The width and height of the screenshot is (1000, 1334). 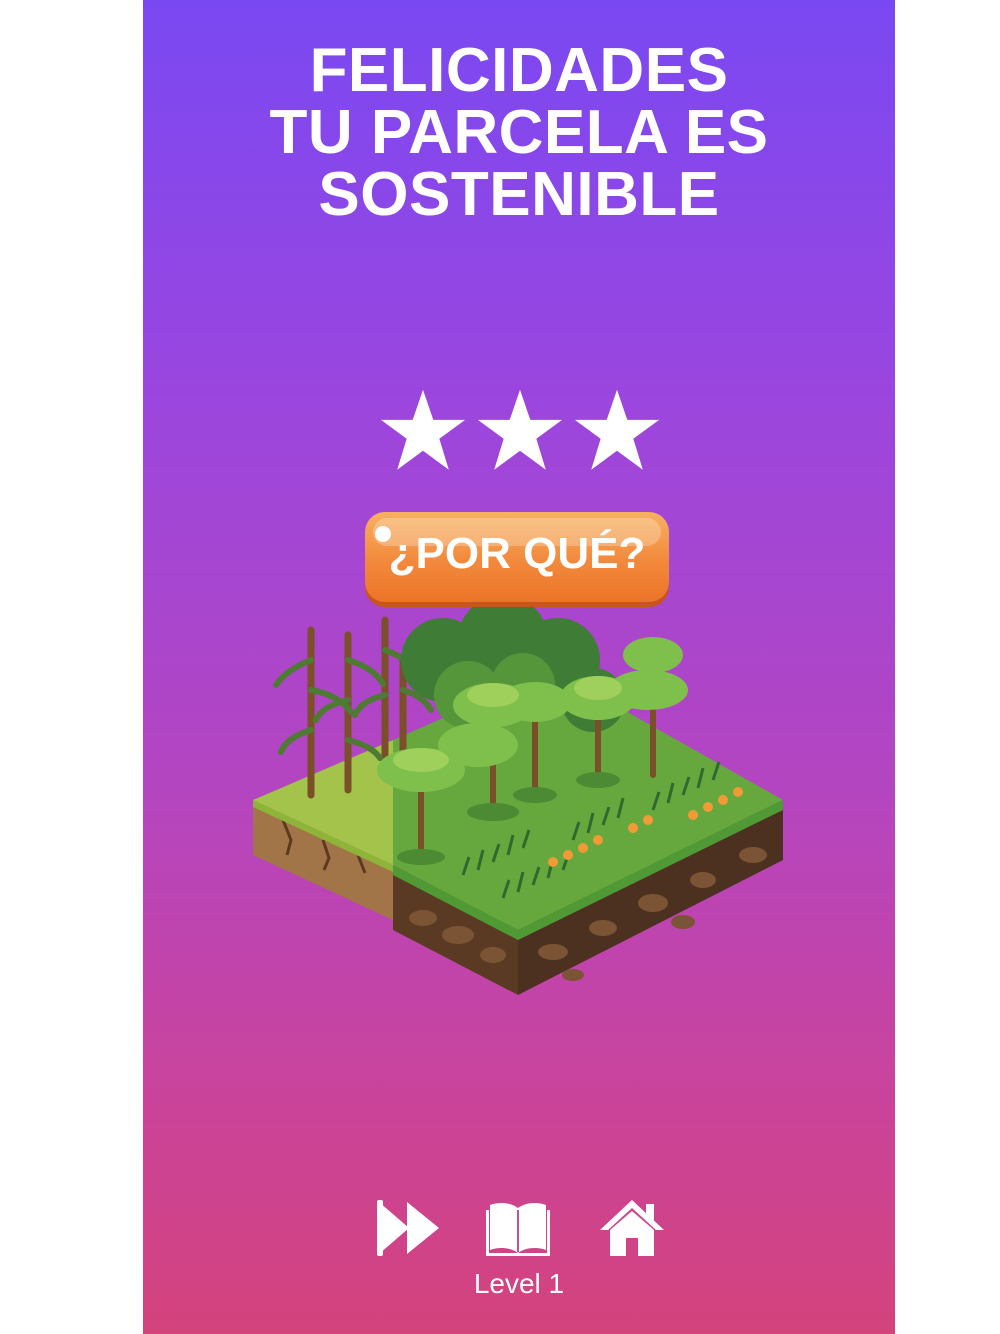 I want to click on bottom-controls, so click(x=519, y=1231).